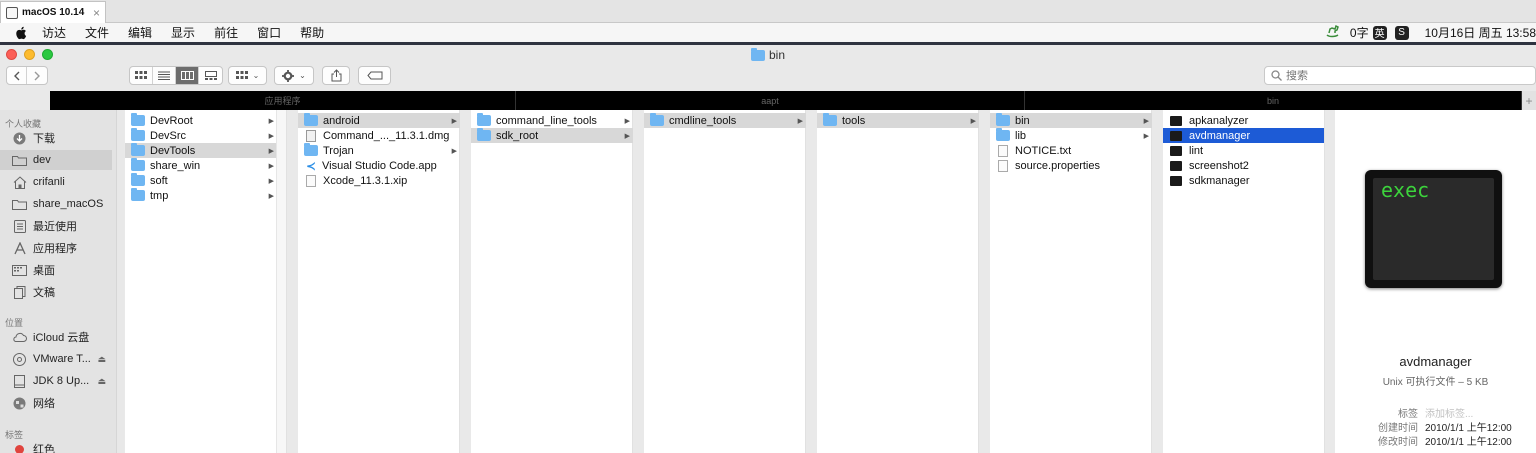  What do you see at coordinates (269, 32) in the screenshot?
I see `menu-window: 窗口` at bounding box center [269, 32].